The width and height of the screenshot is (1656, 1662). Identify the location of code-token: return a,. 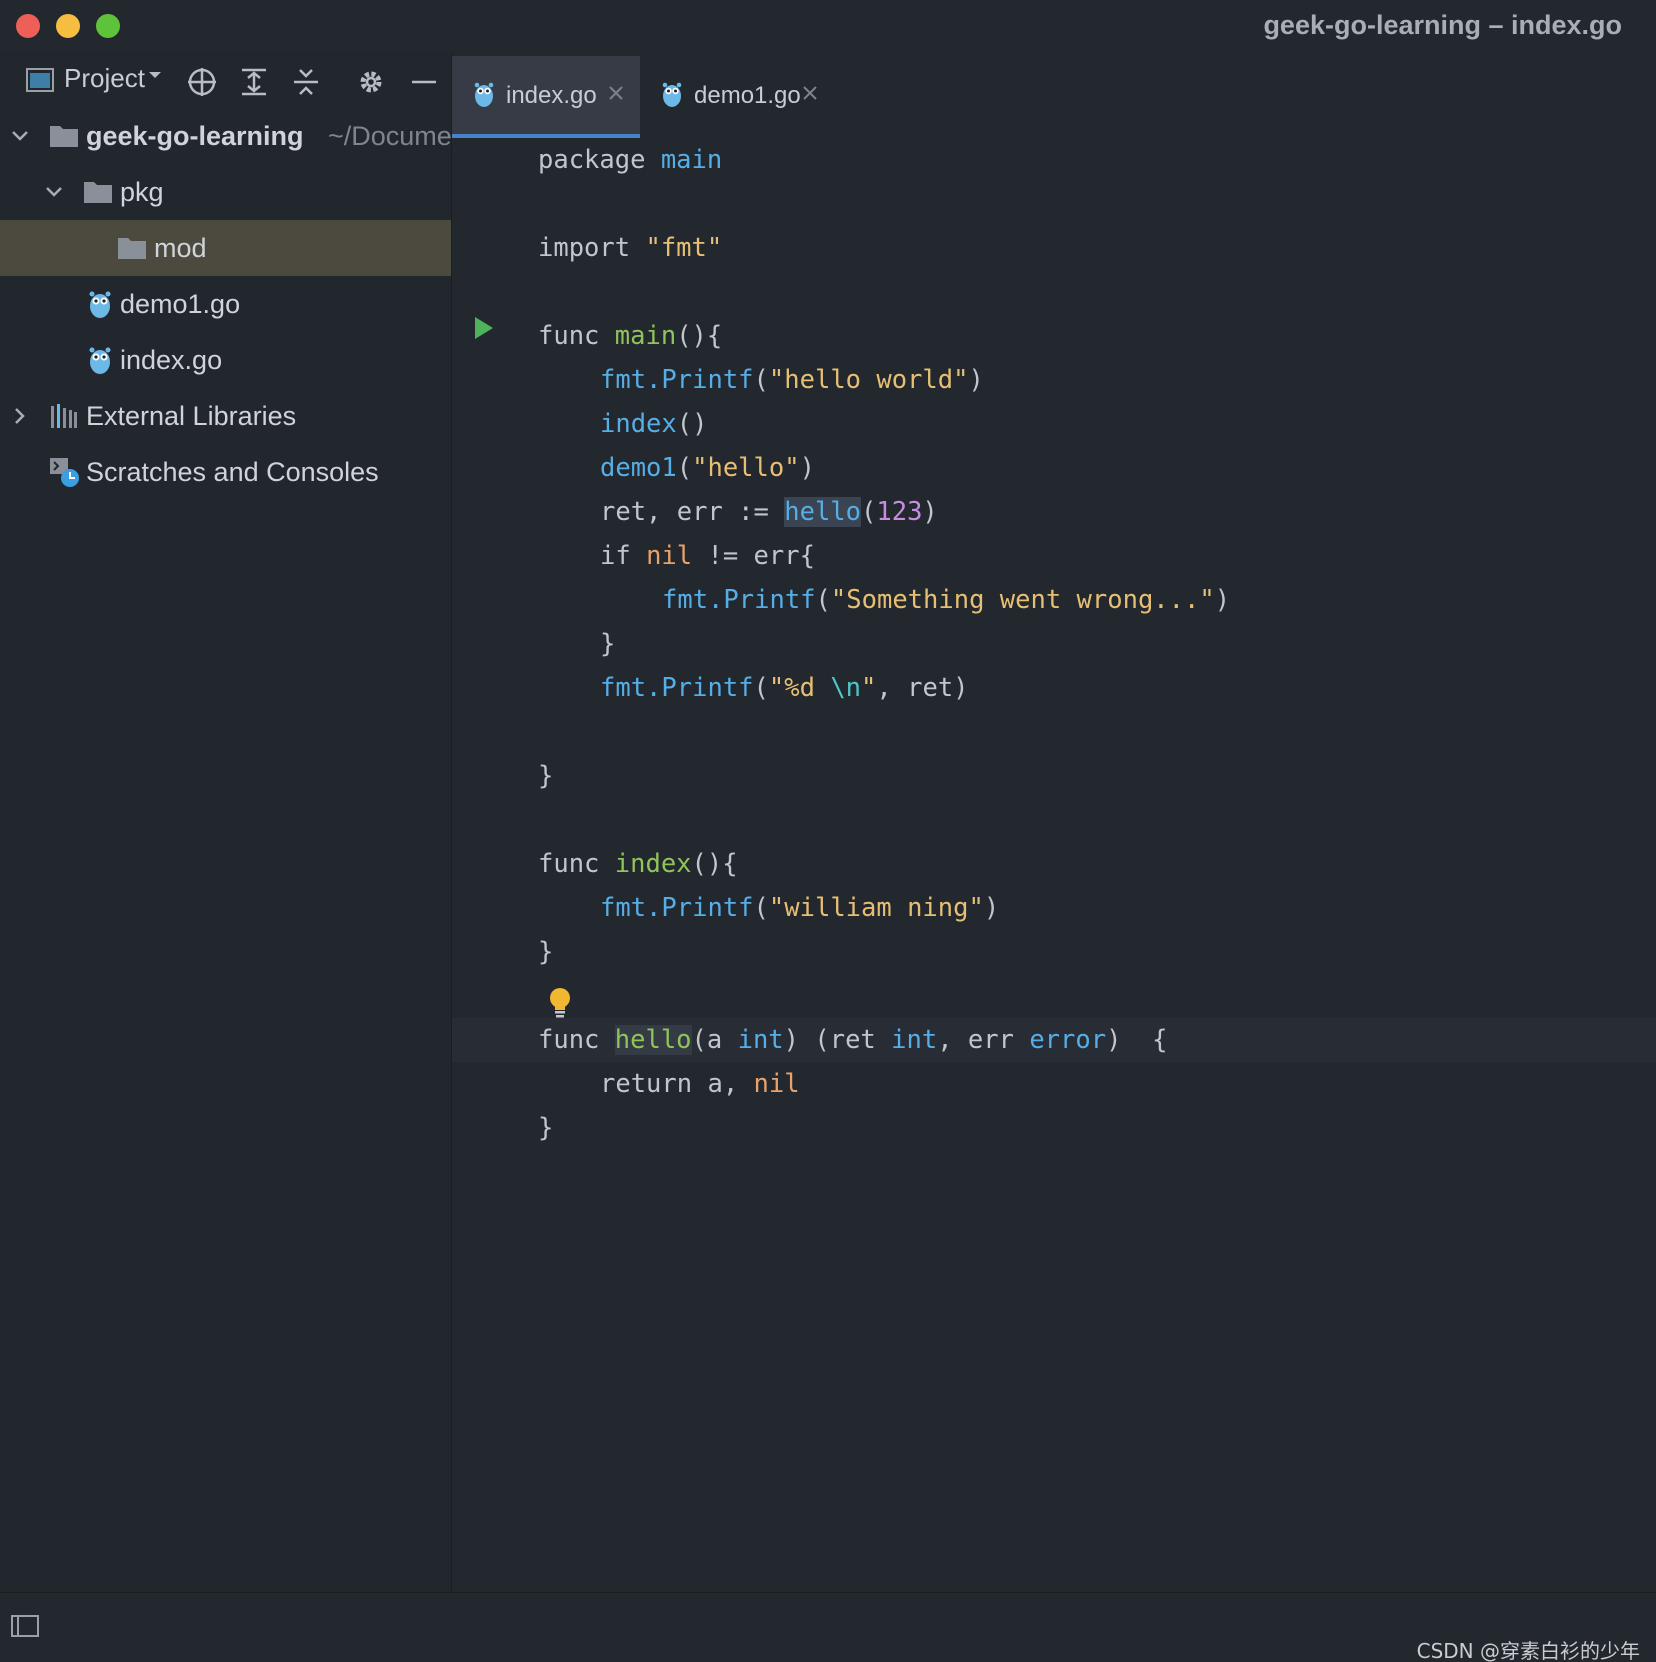
(677, 1084).